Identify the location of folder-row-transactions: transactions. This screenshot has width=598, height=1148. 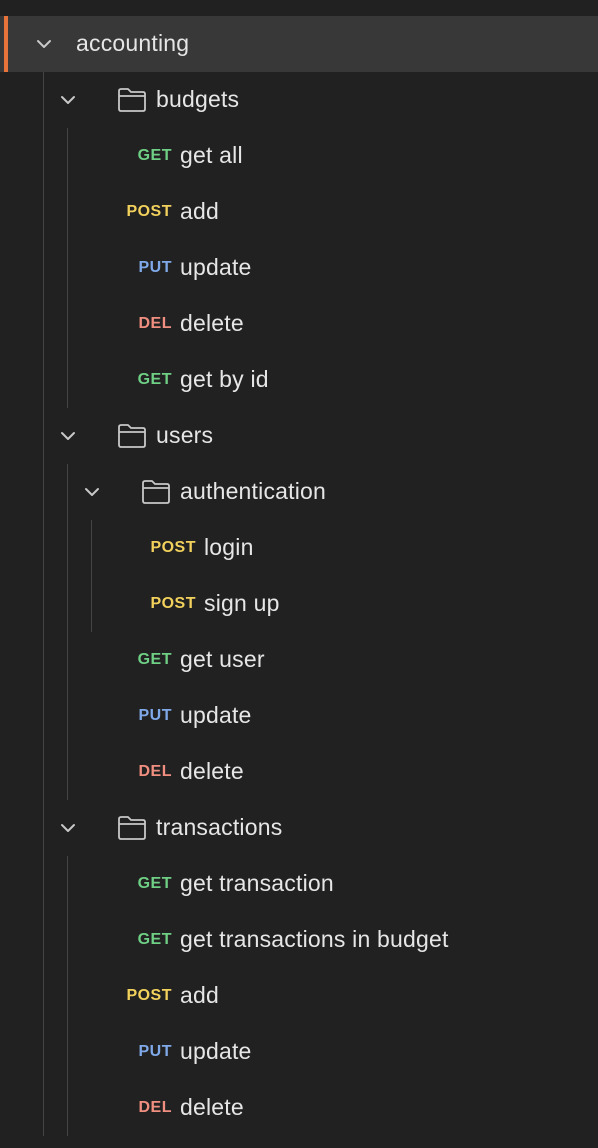
(299, 828).